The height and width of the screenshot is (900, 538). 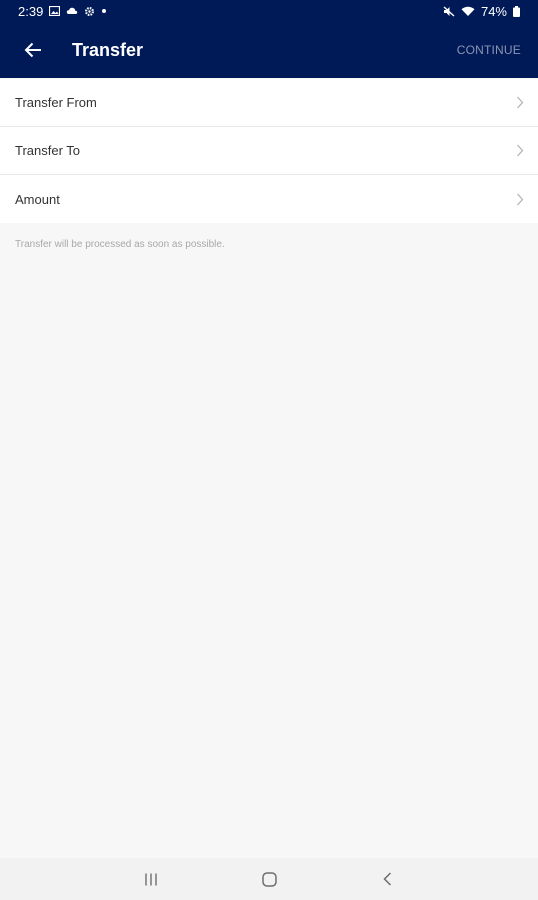 I want to click on status-bar-left: 2:39, so click(x=62, y=11).